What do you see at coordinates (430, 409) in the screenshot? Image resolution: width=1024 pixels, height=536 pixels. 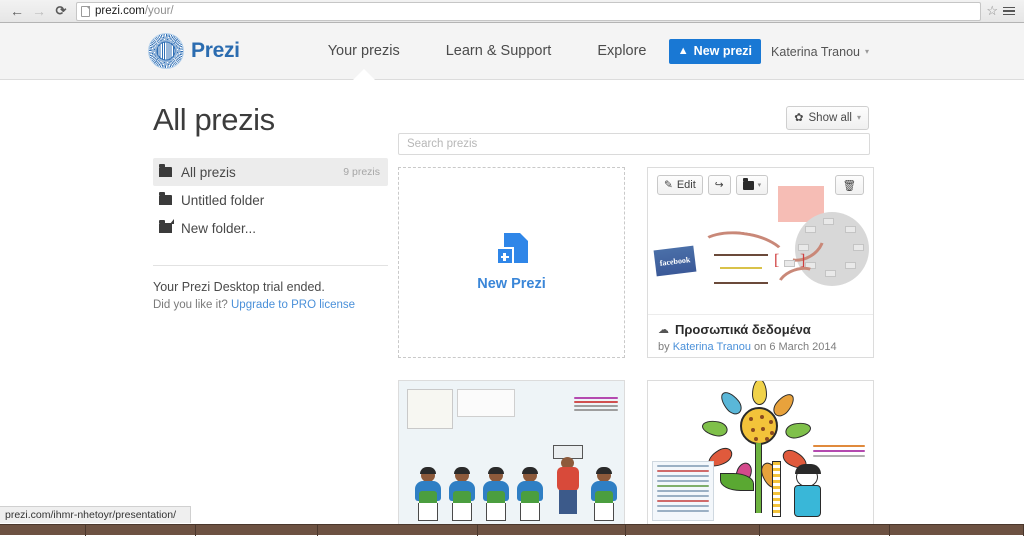 I see `thumb-text-board` at bounding box center [430, 409].